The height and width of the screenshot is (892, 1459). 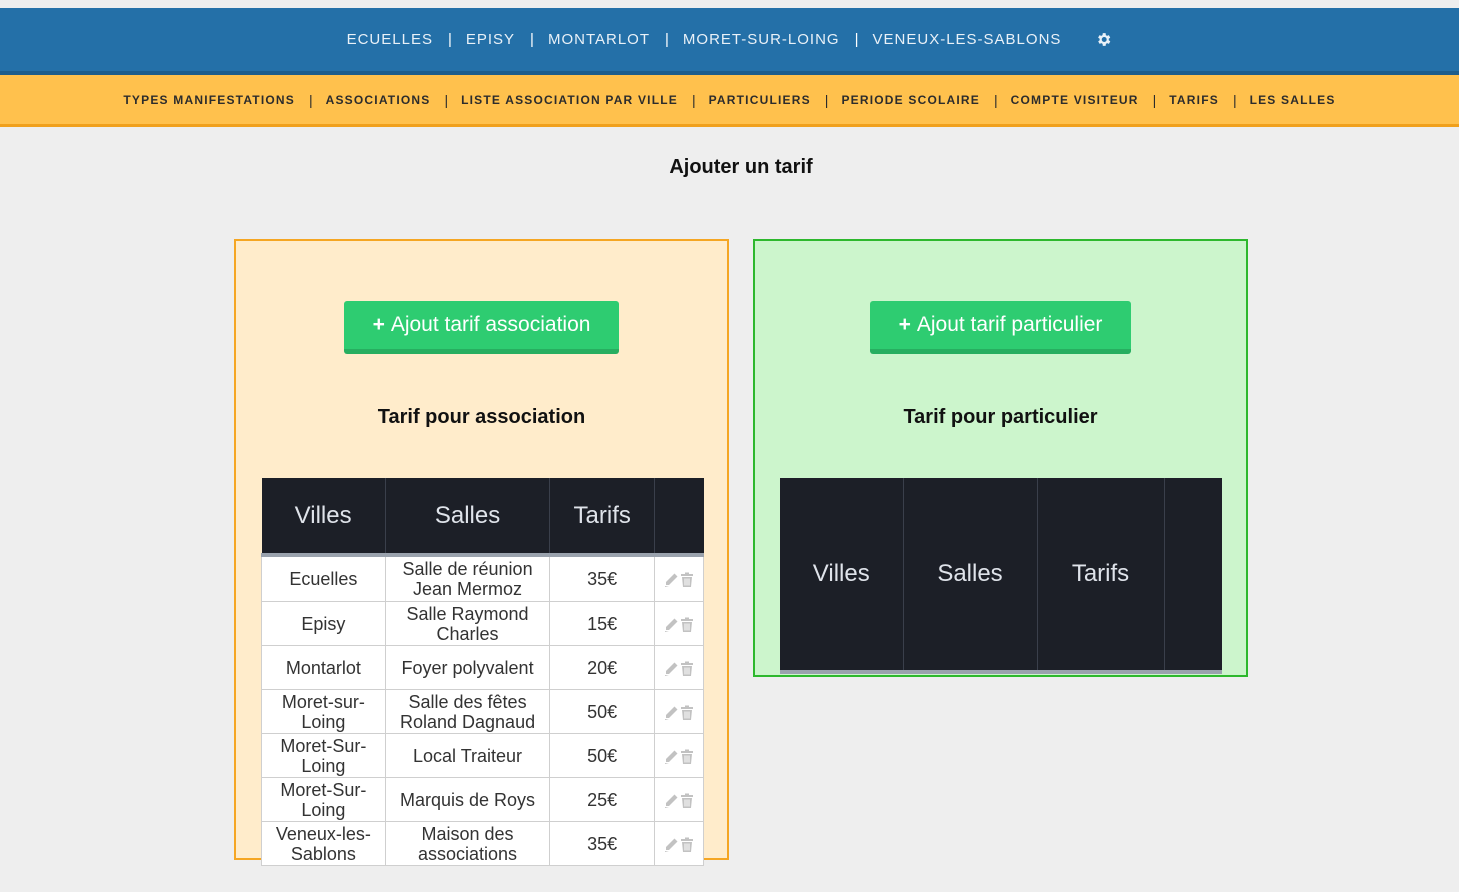 What do you see at coordinates (323, 843) in the screenshot?
I see `cell-ville: Veneux-les-Sablons` at bounding box center [323, 843].